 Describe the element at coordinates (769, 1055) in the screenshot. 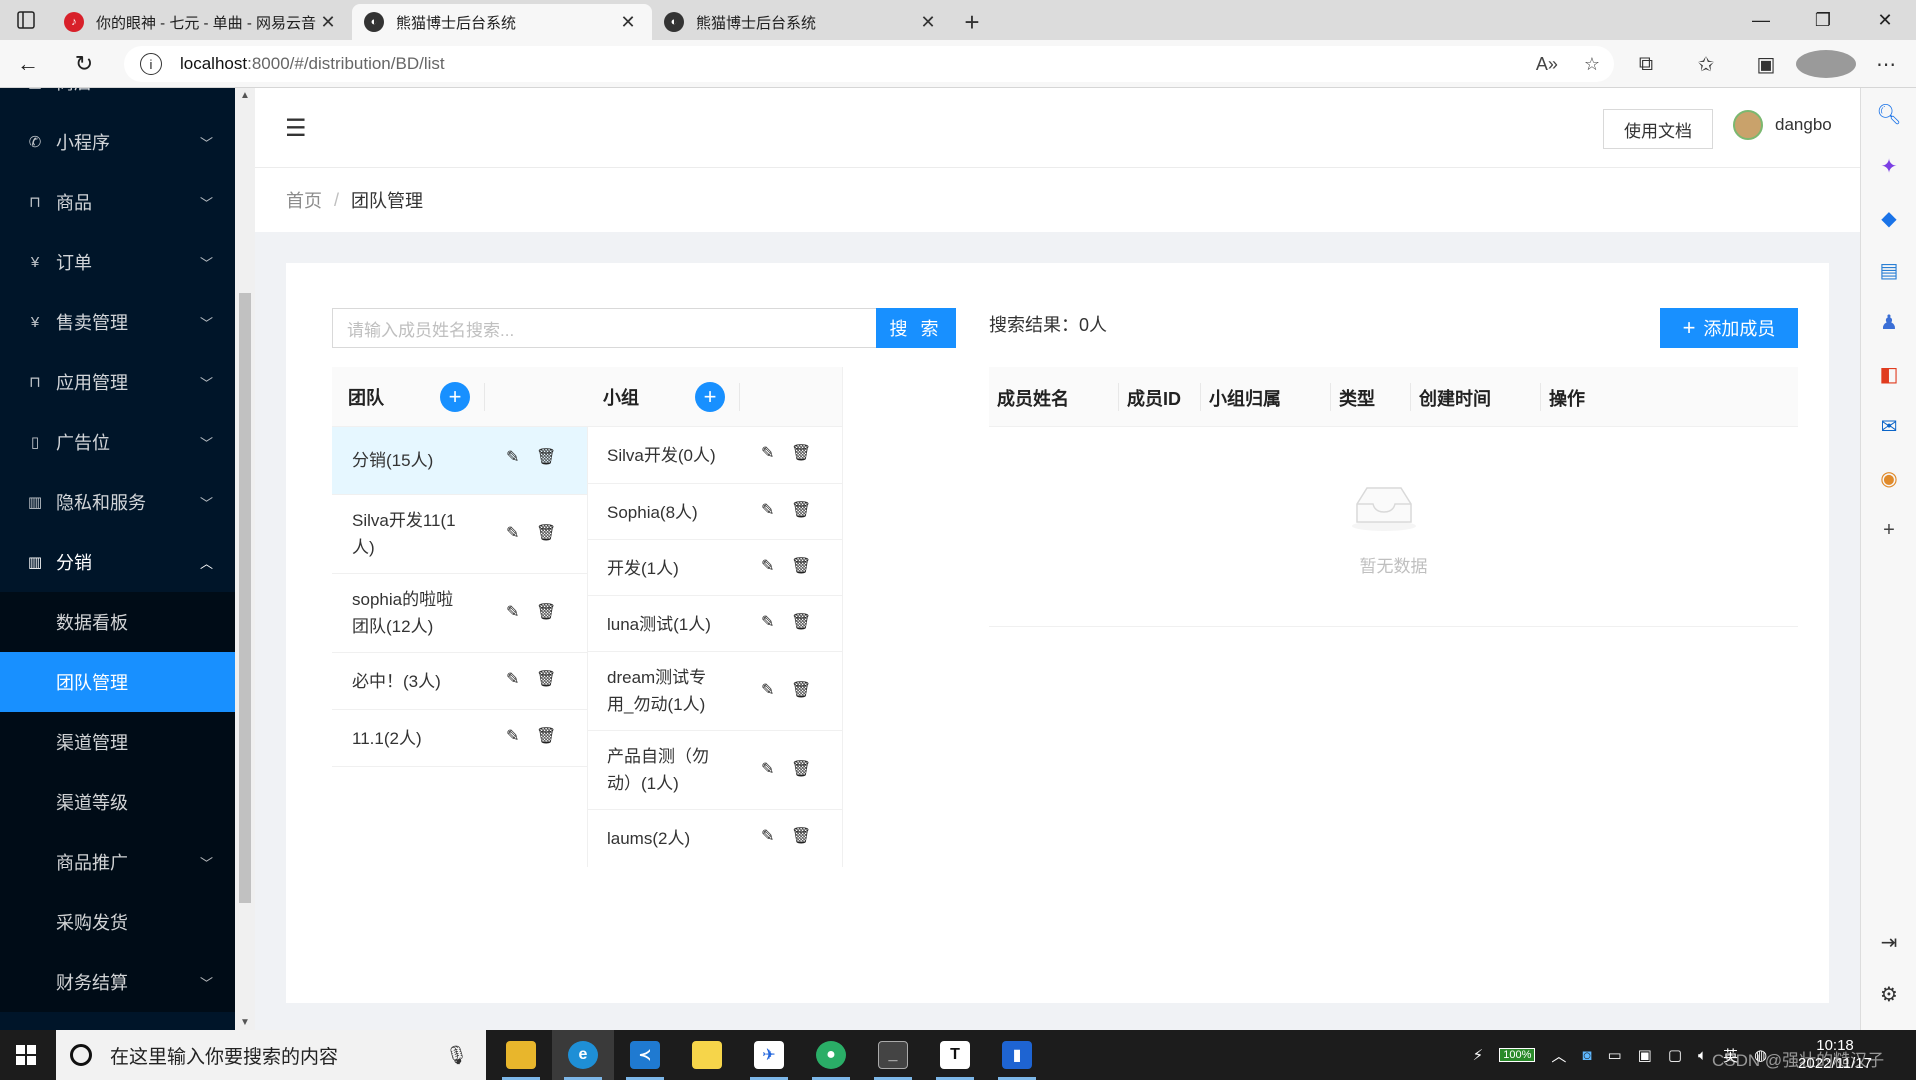

I see `feishu-icon: ✈` at that location.